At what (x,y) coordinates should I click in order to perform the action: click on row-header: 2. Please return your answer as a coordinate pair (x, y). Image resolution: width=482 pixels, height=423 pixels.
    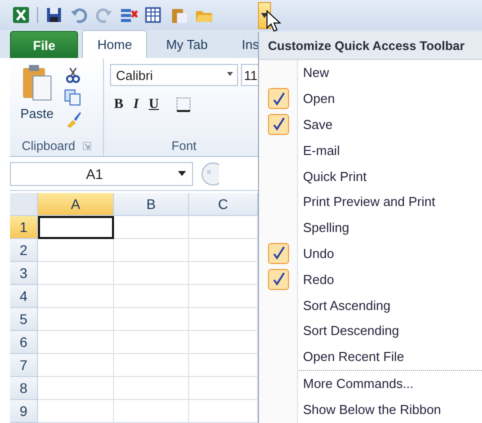
    Looking at the image, I should click on (24, 250).